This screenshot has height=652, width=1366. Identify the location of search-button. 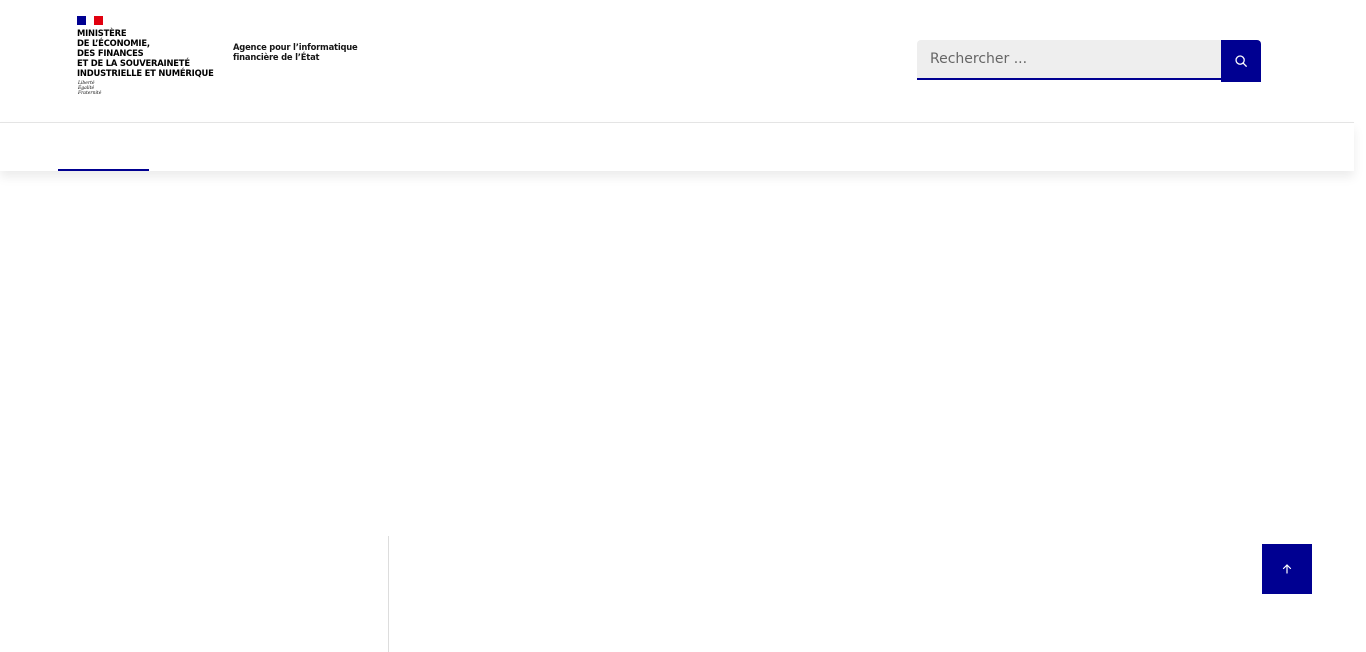
(1241, 61).